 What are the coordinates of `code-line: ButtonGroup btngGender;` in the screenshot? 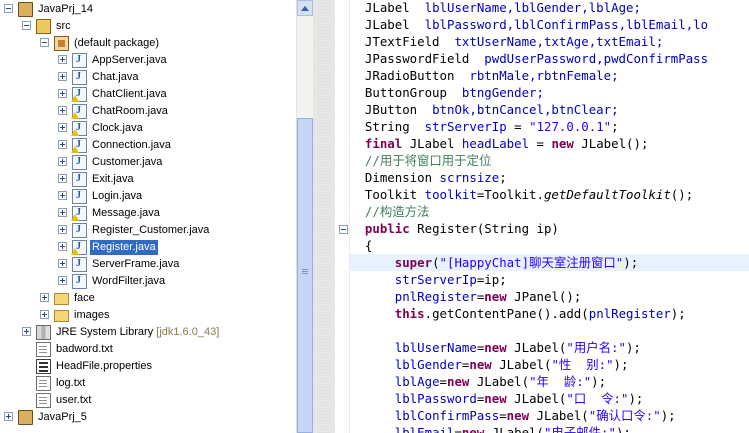 It's located at (549, 92).